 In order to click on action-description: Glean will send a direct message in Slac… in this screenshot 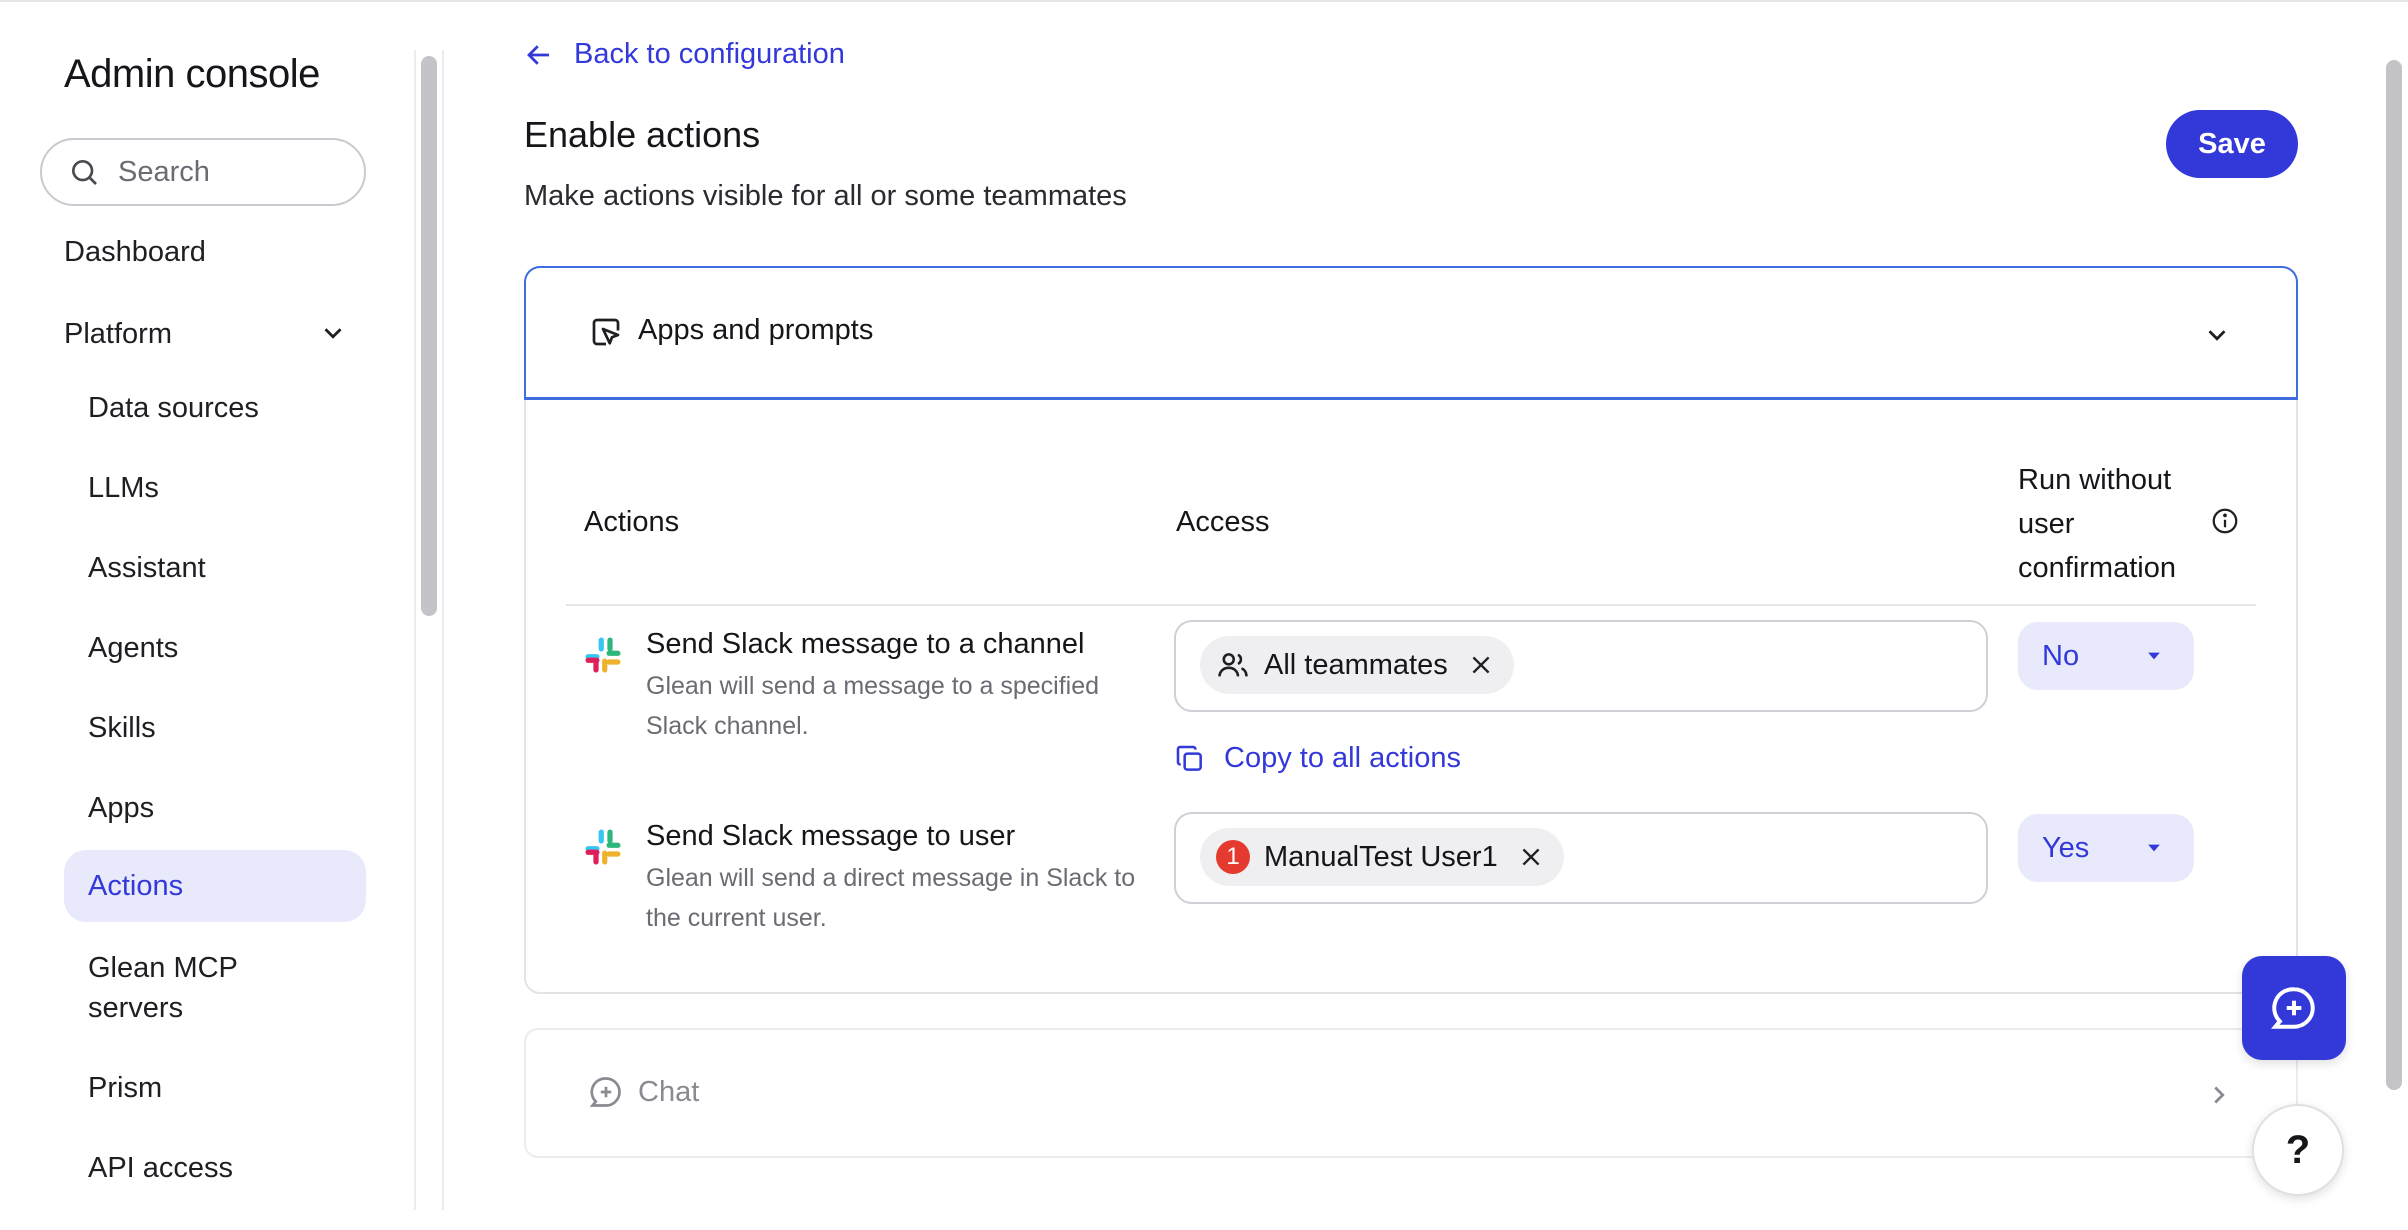, I will do `click(906, 898)`.